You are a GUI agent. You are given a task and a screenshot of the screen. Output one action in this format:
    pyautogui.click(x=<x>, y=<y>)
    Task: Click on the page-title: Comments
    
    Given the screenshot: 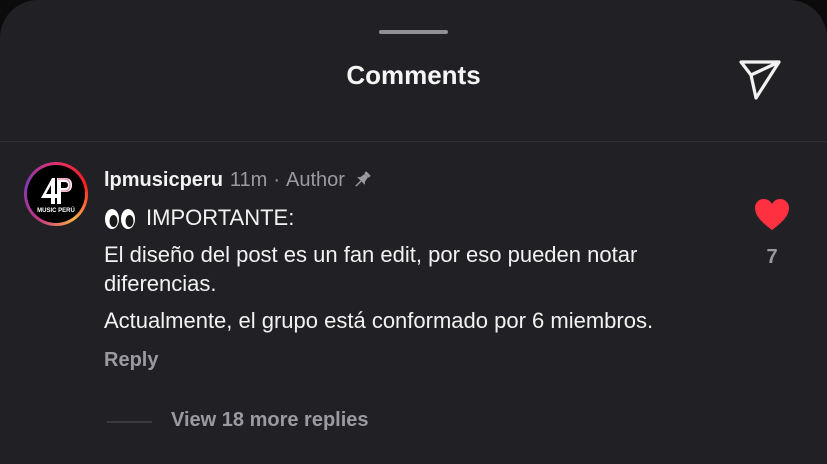 What is the action you would take?
    pyautogui.click(x=413, y=75)
    